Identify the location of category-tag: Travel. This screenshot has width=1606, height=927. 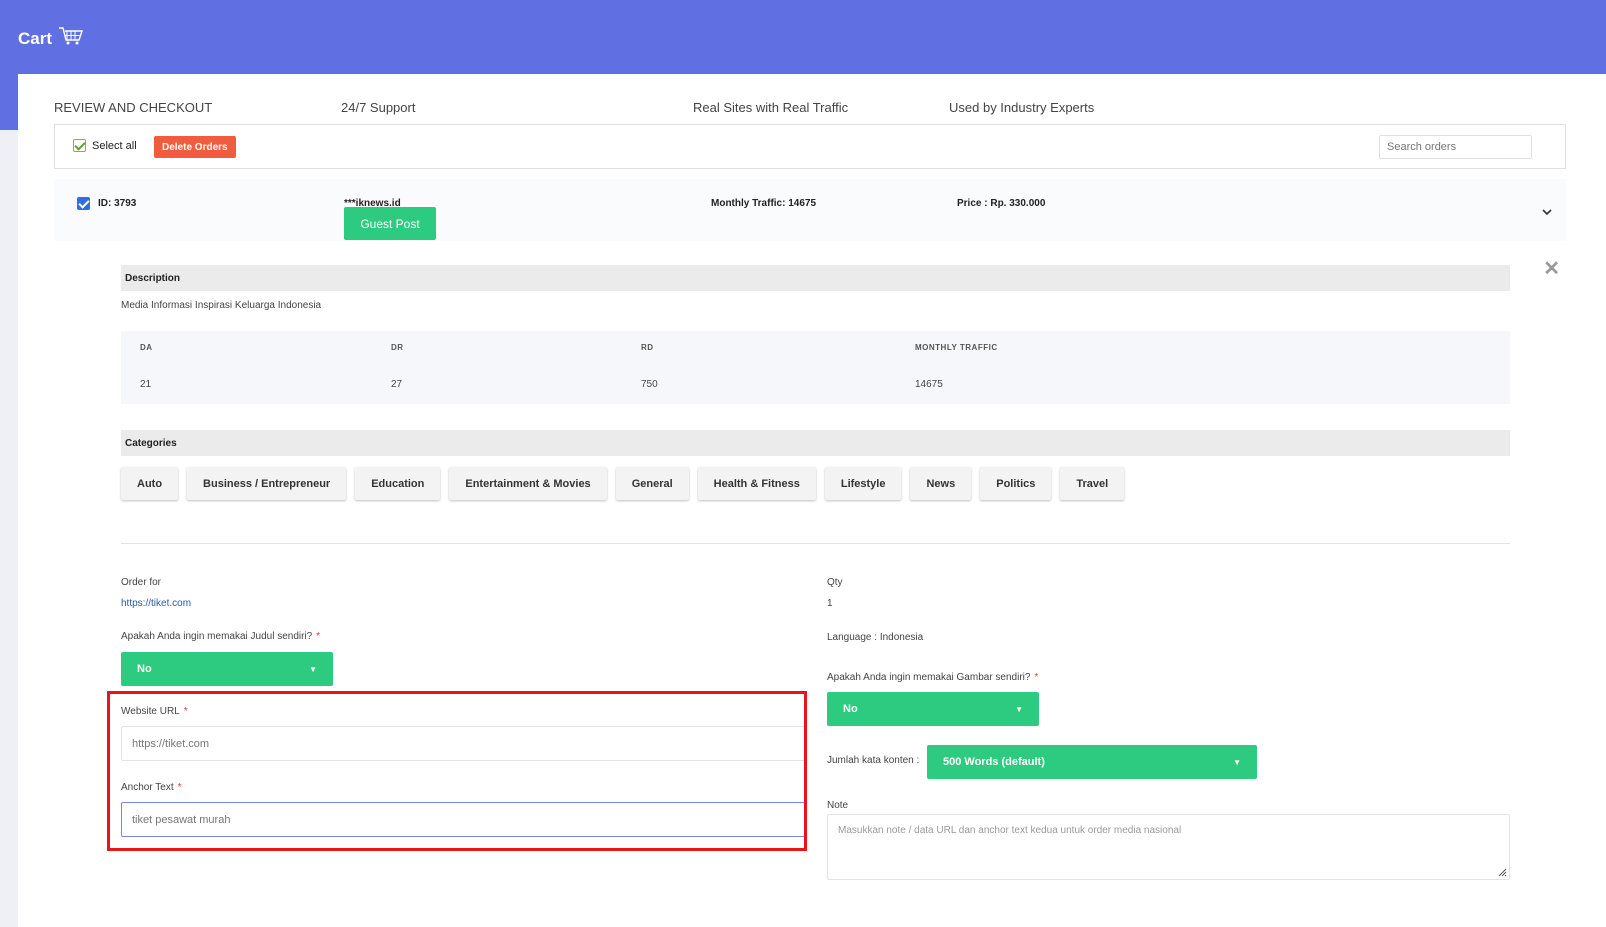
(1092, 483).